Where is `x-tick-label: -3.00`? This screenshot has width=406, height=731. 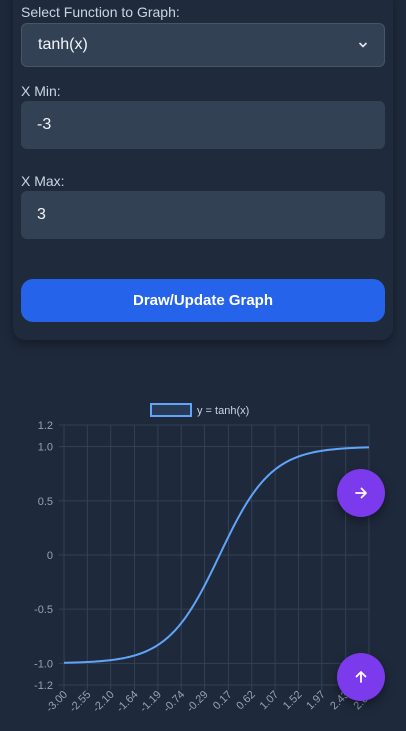
x-tick-label: -3.00 is located at coordinates (57, 702).